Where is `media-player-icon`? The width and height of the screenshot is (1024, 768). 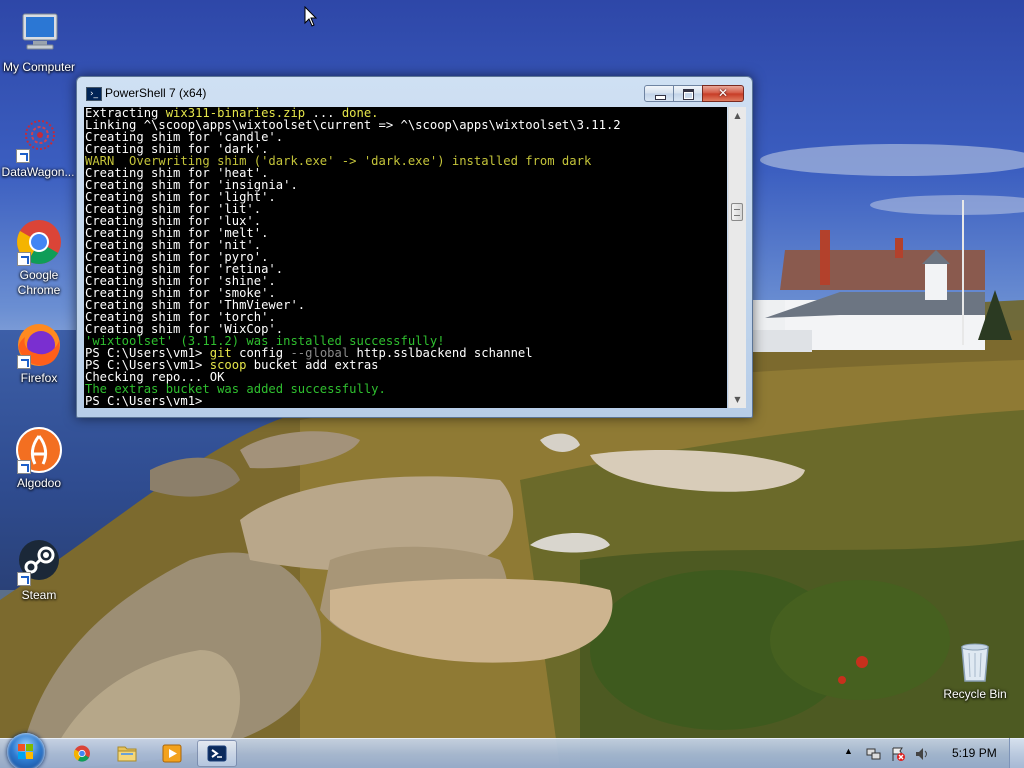 media-player-icon is located at coordinates (172, 753).